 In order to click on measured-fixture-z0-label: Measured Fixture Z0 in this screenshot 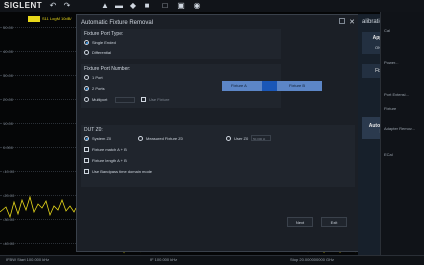, I will do `click(164, 138)`.